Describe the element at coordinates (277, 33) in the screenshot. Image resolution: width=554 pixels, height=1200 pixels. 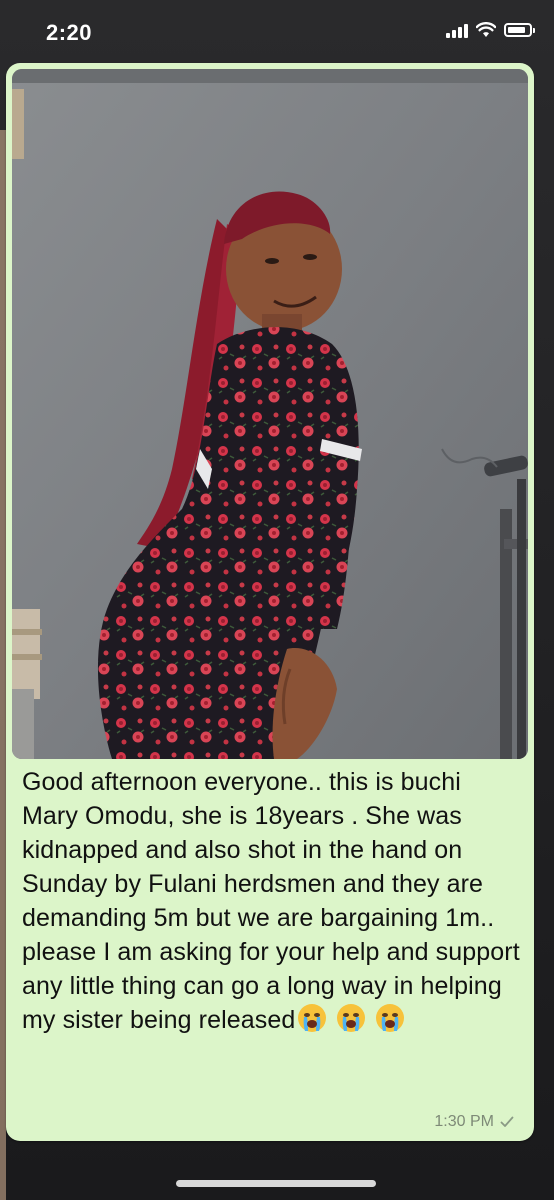
I see `status-bar: 2:20` at that location.